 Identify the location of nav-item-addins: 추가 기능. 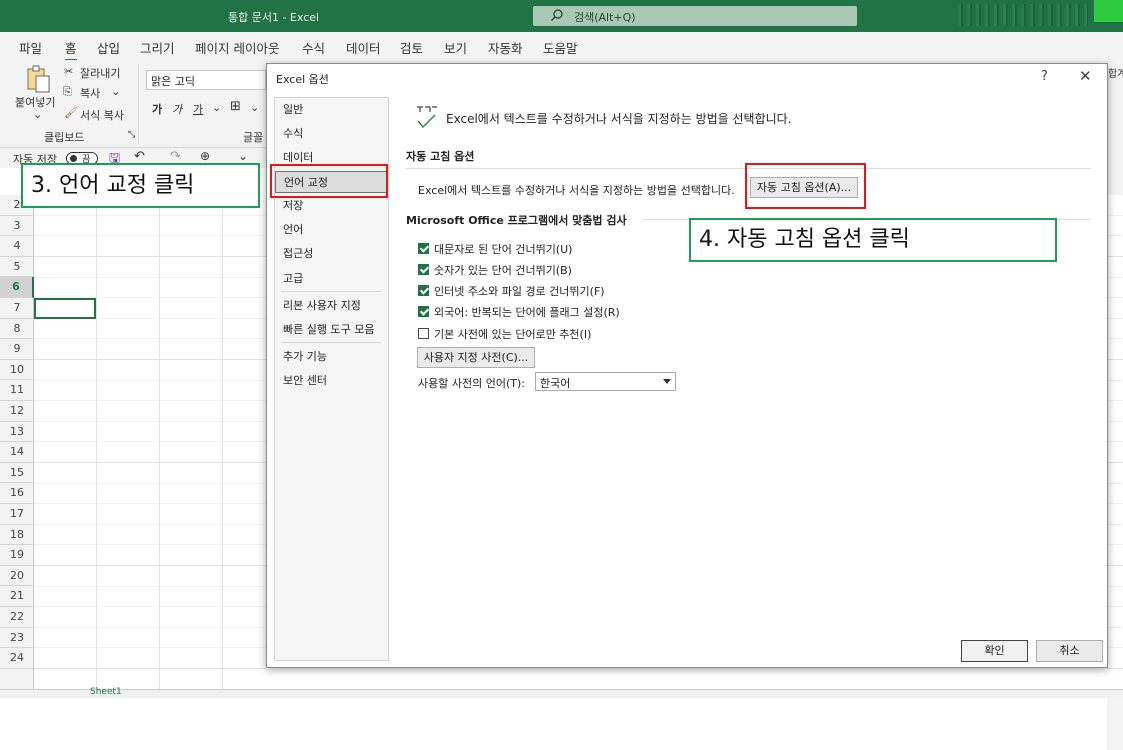
(331, 357).